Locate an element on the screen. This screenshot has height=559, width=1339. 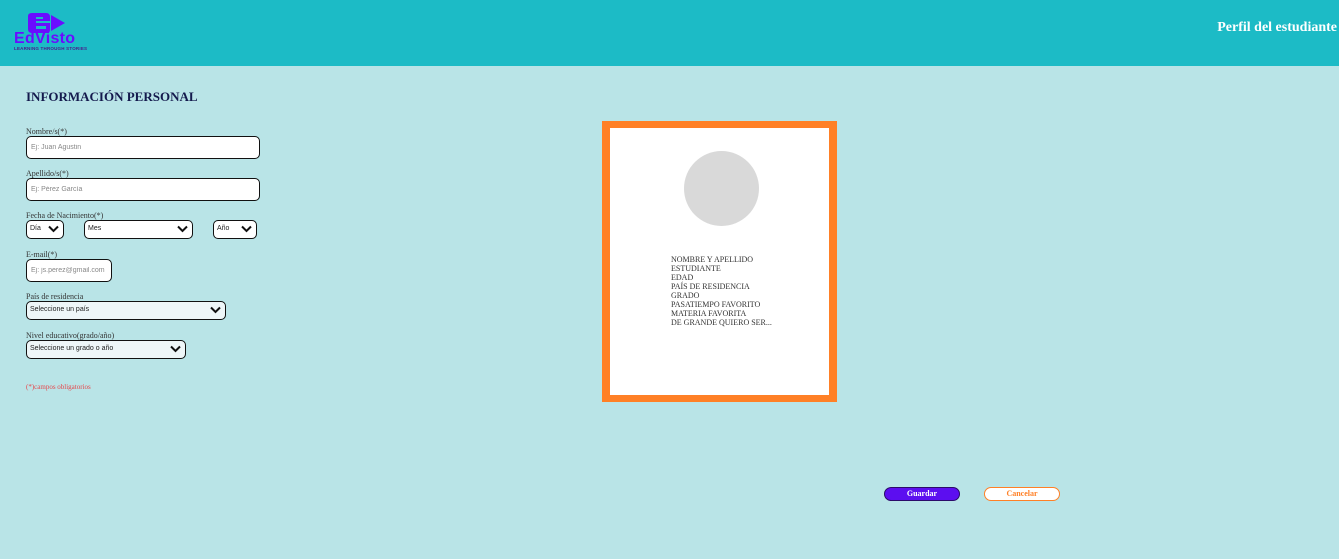
birth-month-select: Mes is located at coordinates (138, 229).